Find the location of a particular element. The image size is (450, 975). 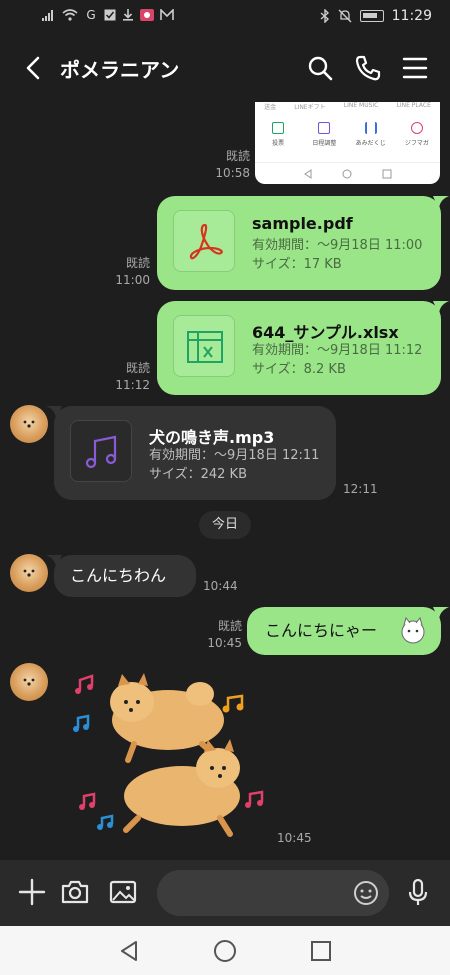

mp3-time: 12:11 is located at coordinates (360, 489).